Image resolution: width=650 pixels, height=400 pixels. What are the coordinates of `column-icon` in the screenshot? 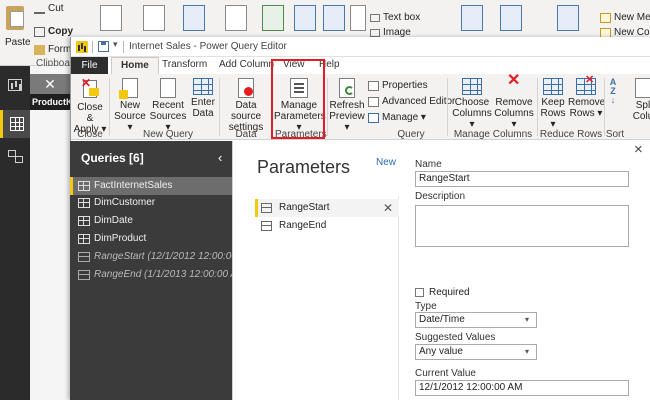 It's located at (605, 32).